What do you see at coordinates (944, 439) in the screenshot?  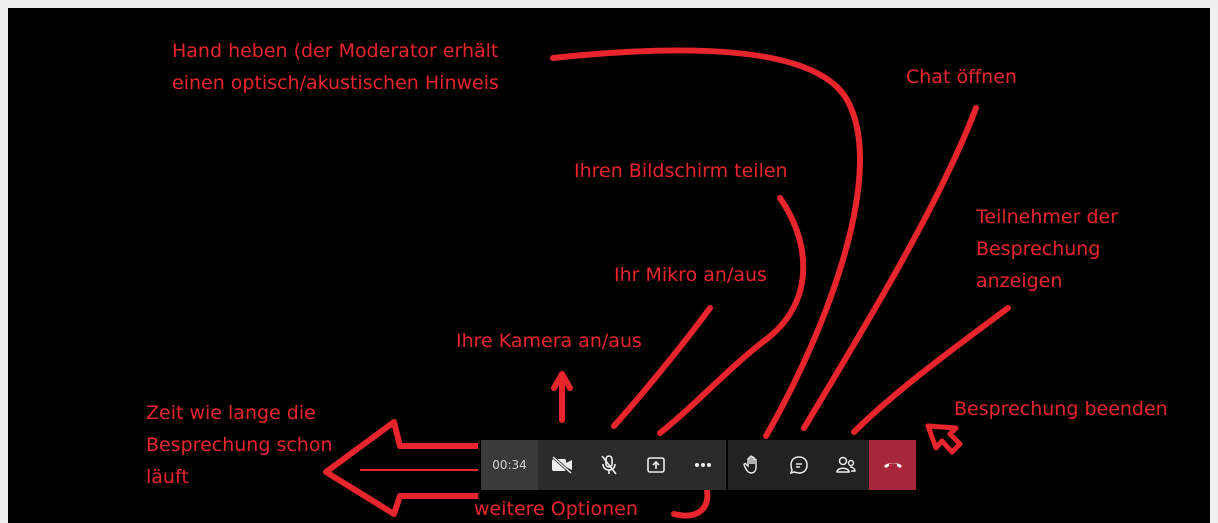 I see `arrow-end-meeting` at bounding box center [944, 439].